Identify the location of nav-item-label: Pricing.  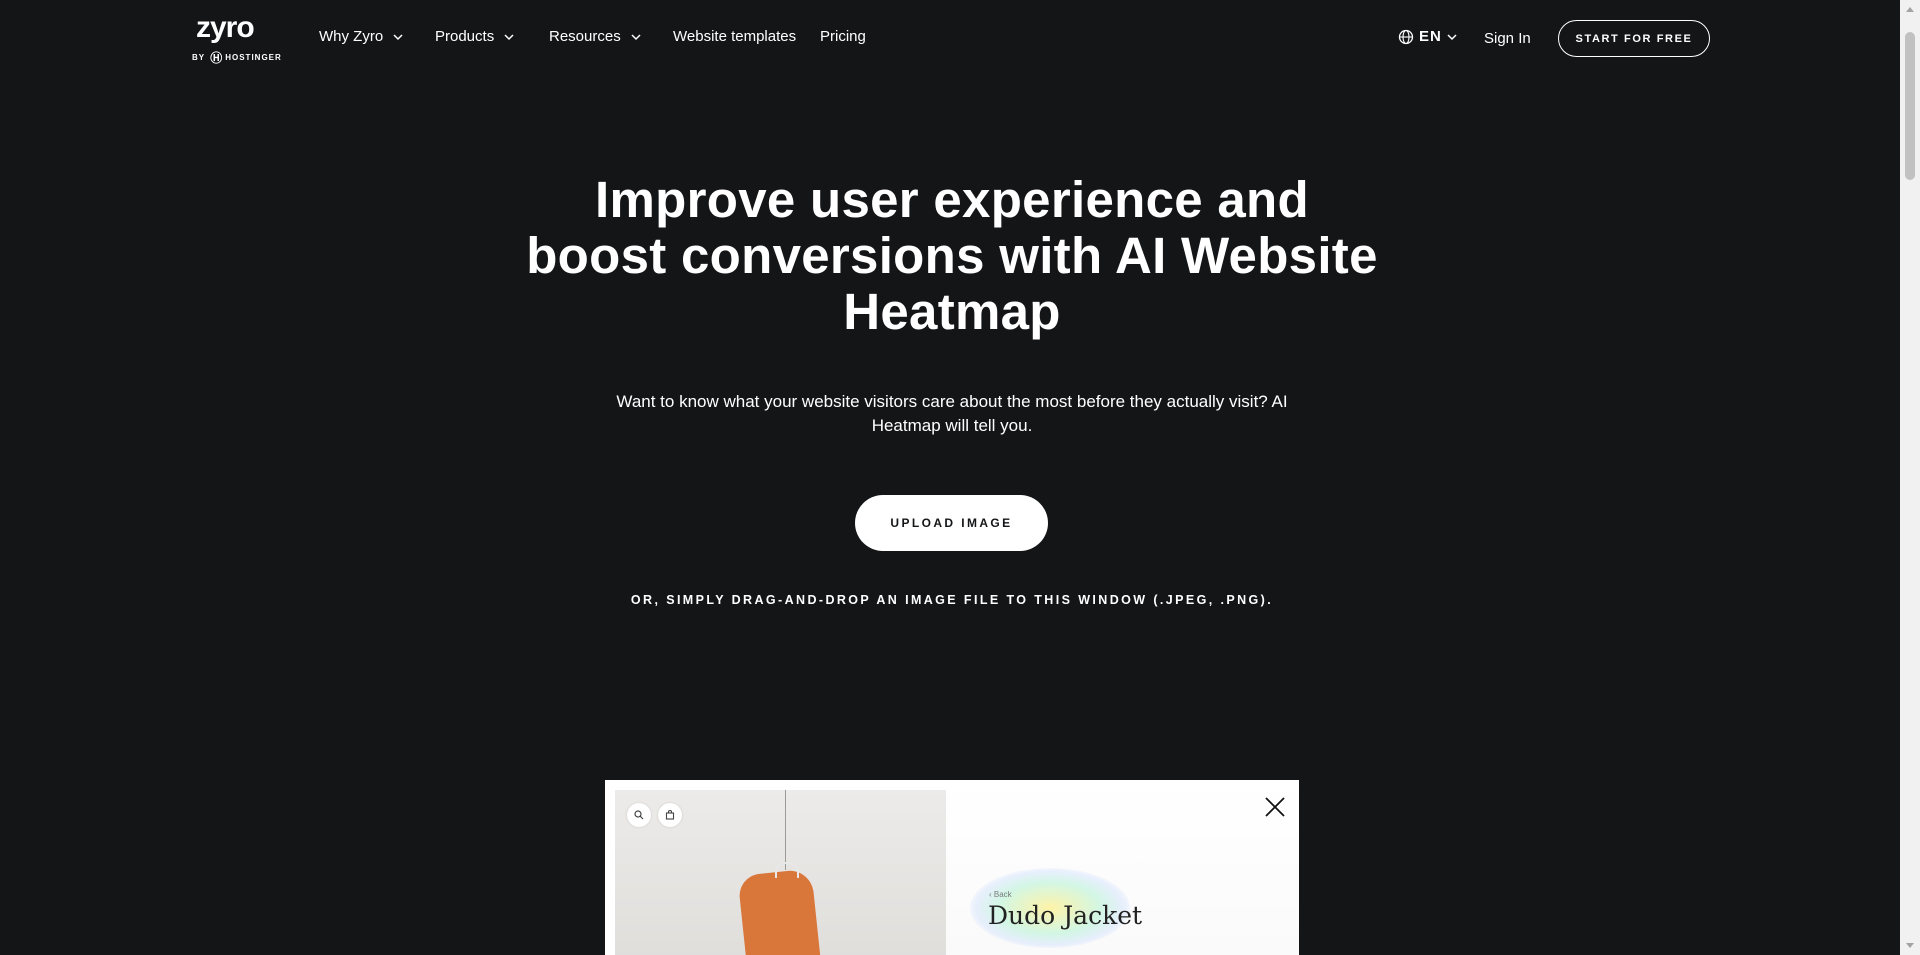
(843, 36).